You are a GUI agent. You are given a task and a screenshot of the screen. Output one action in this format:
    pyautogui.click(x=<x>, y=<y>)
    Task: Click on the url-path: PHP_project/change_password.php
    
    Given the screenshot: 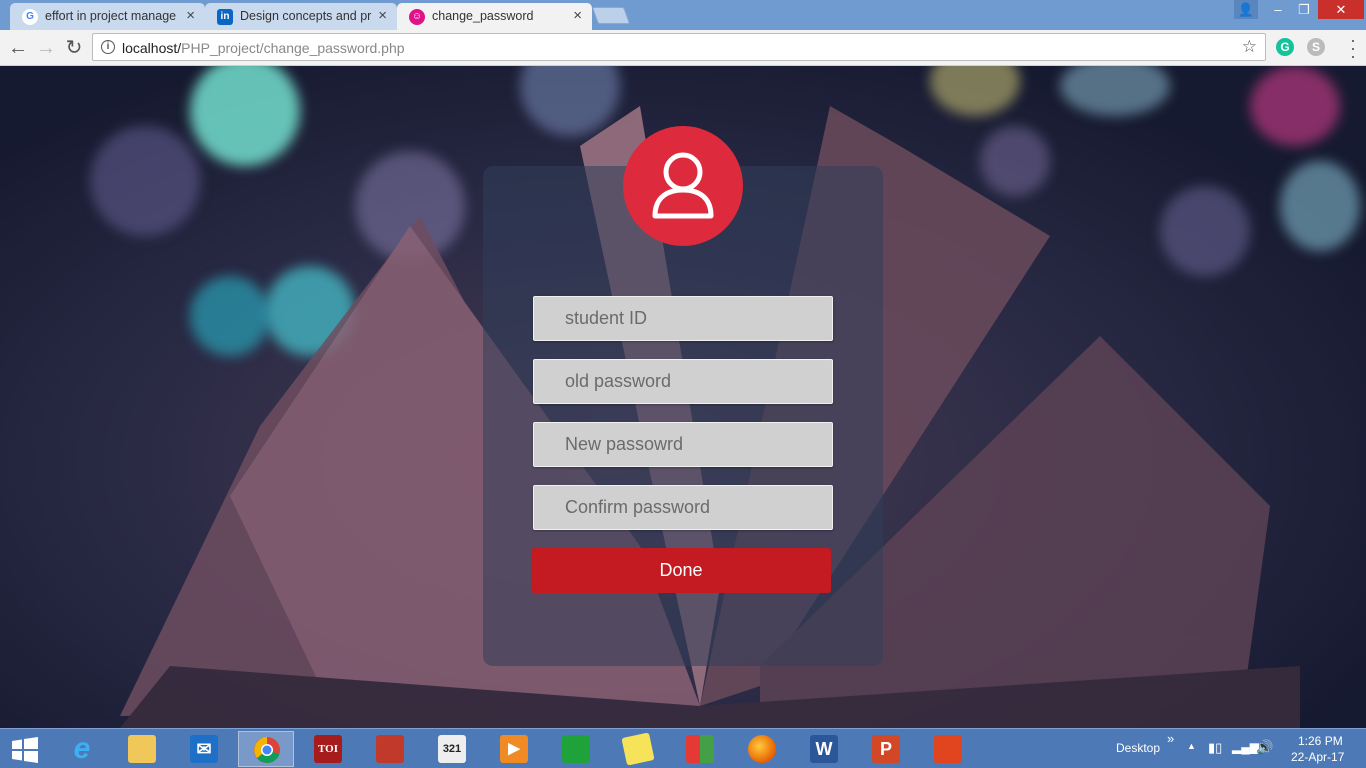 What is the action you would take?
    pyautogui.click(x=293, y=48)
    